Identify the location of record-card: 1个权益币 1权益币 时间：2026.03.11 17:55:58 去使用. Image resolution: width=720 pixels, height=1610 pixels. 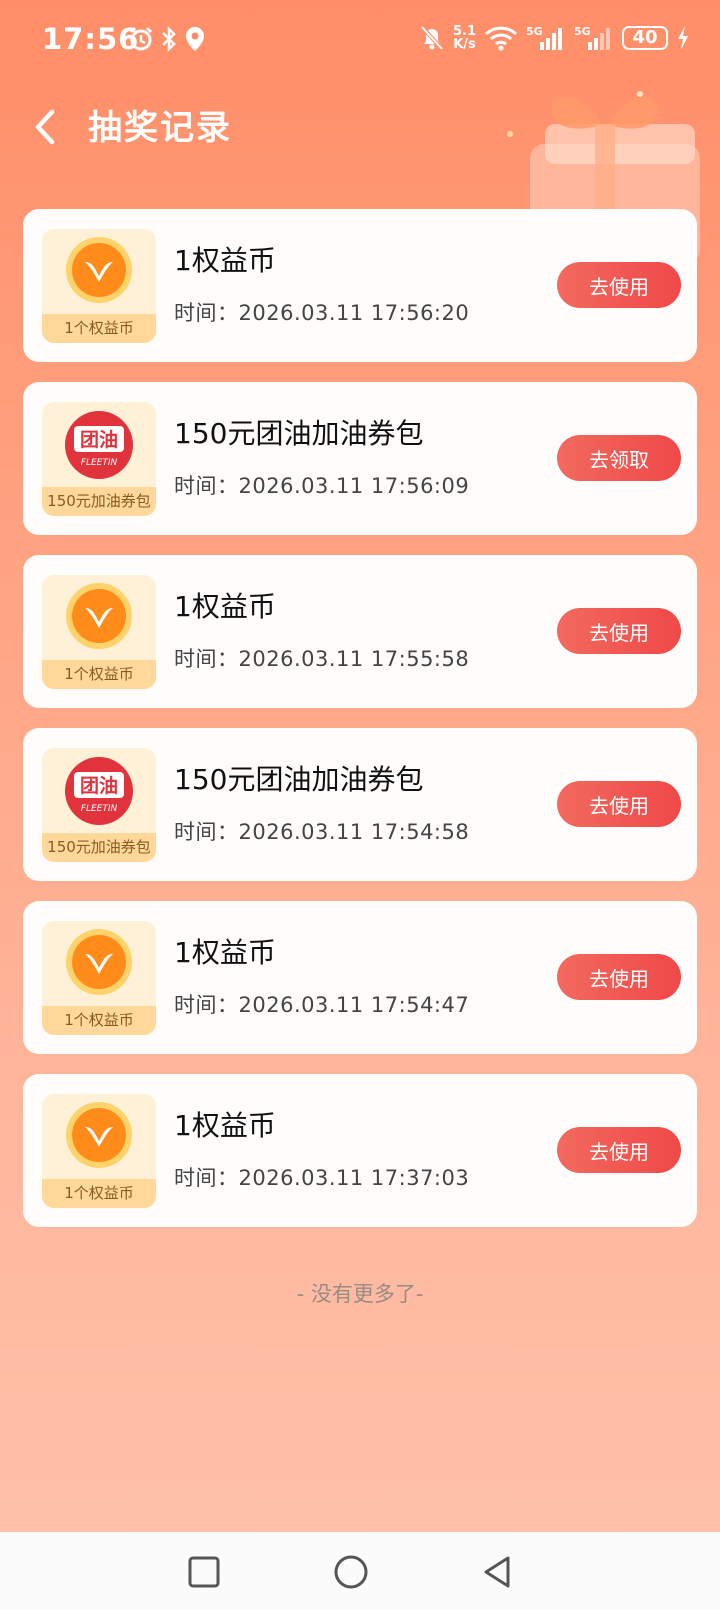
(360, 631).